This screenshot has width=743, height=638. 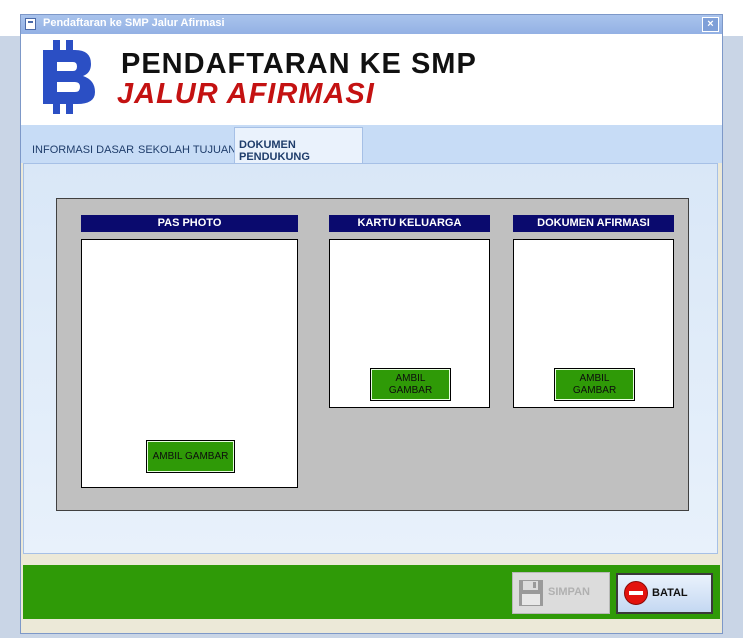 What do you see at coordinates (274, 151) in the screenshot?
I see `tab-dokumen-pendukung-label: DOKUMEN PENDUKUNG` at bounding box center [274, 151].